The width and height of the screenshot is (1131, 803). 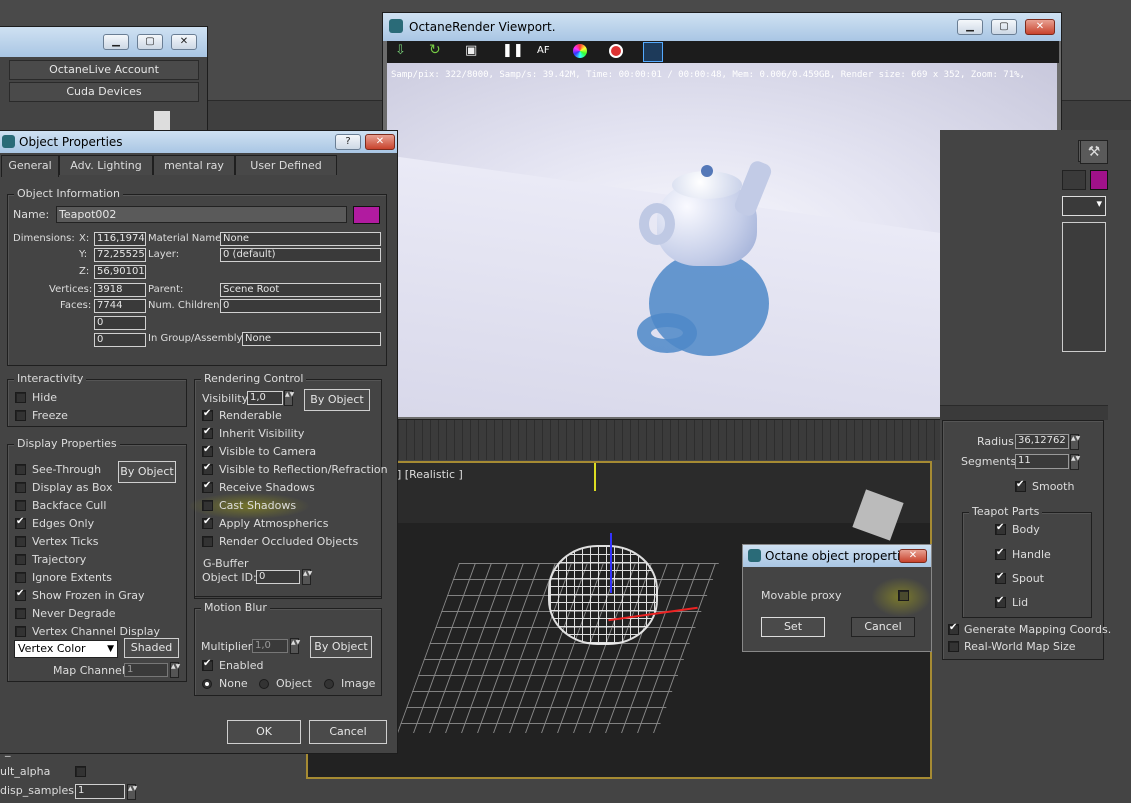 What do you see at coordinates (1094, 152) in the screenshot?
I see `hammer-icon: ⚒` at bounding box center [1094, 152].